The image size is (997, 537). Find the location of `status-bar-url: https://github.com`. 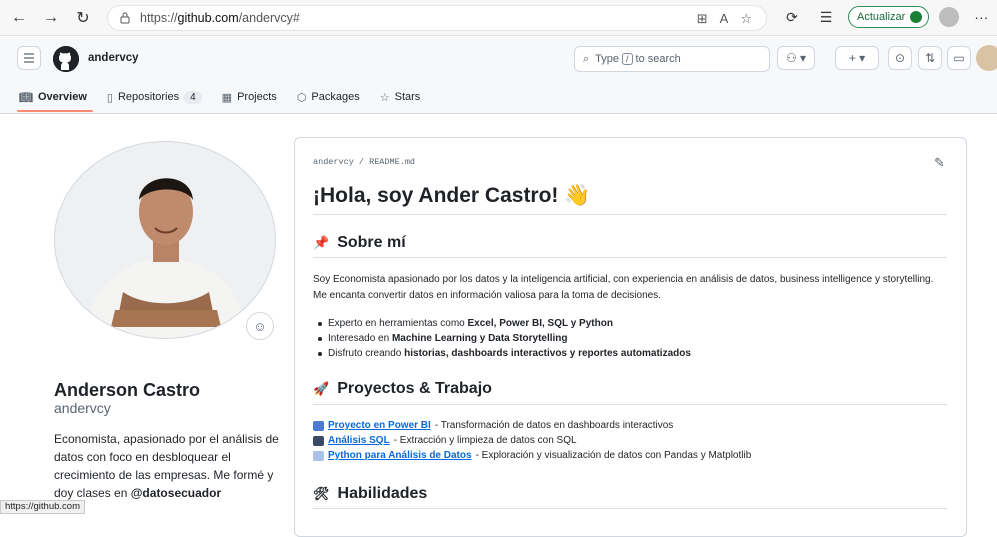

status-bar-url: https://github.com is located at coordinates (42, 507).